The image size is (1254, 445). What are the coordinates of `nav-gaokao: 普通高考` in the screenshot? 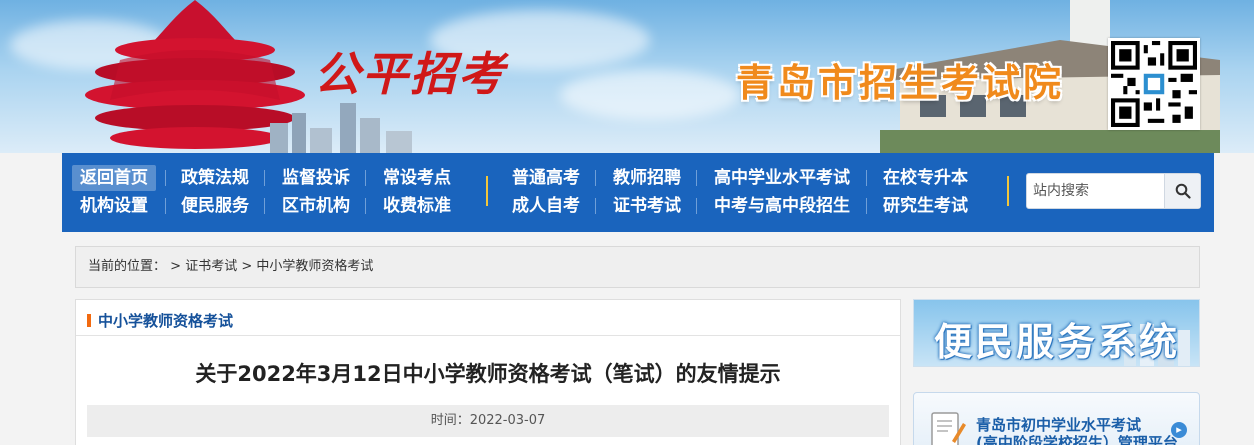 It's located at (546, 178).